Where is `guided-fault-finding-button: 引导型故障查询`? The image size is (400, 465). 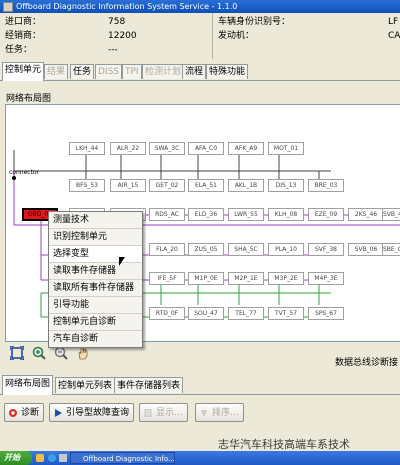
guided-fault-finding-button: 引导型故障查询 is located at coordinates (92, 412).